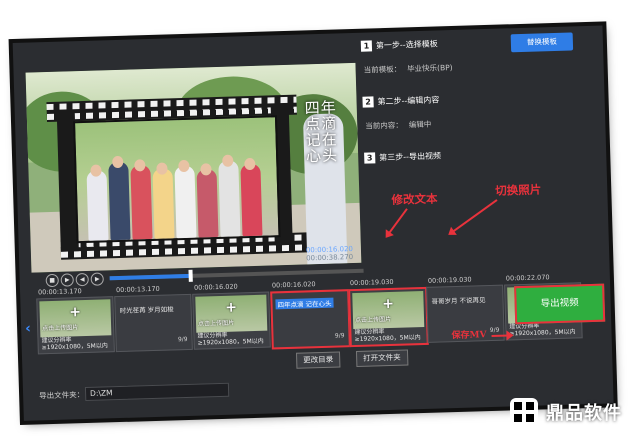  Describe the element at coordinates (501, 335) in the screenshot. I see `arrow-to-export` at that location.